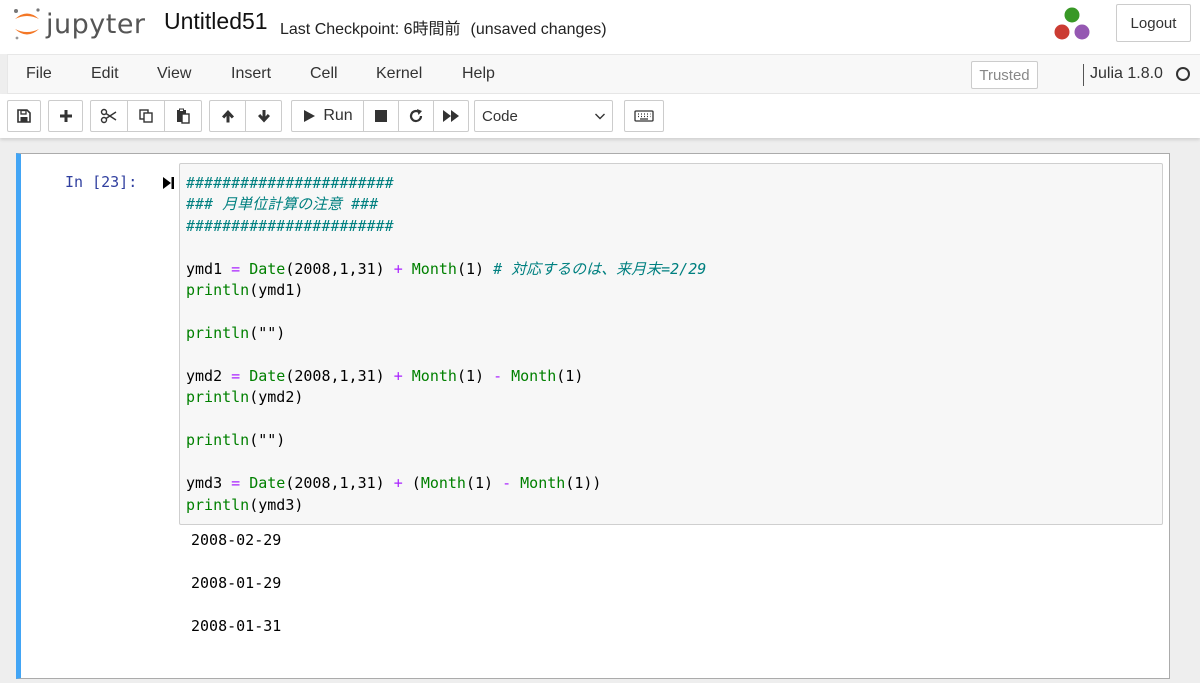 The image size is (1200, 683). I want to click on paste-button, so click(183, 116).